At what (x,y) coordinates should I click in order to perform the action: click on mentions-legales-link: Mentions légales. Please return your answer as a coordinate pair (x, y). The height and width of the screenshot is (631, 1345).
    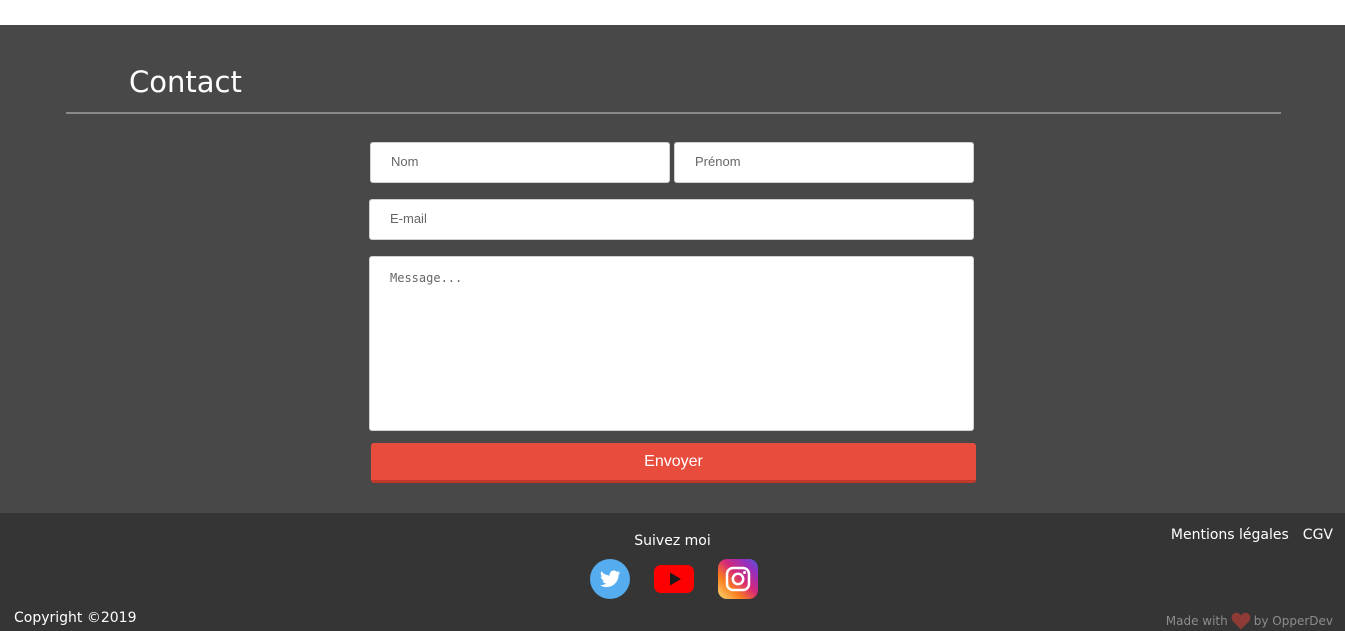
    Looking at the image, I should click on (1230, 535).